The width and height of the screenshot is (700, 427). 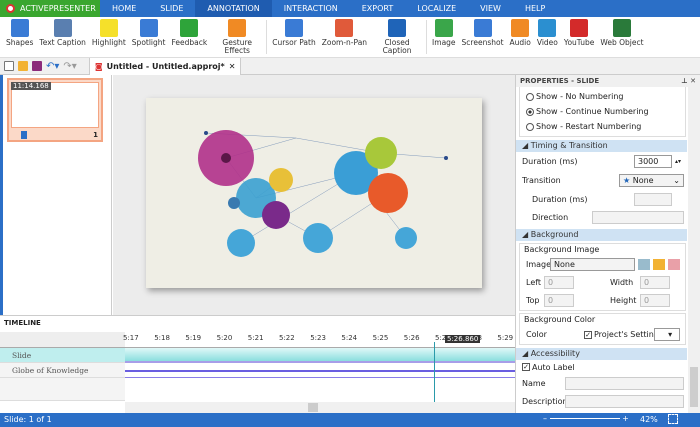 I want to click on radio-restart-numbering: Show - Restart Numbering, so click(x=602, y=126).